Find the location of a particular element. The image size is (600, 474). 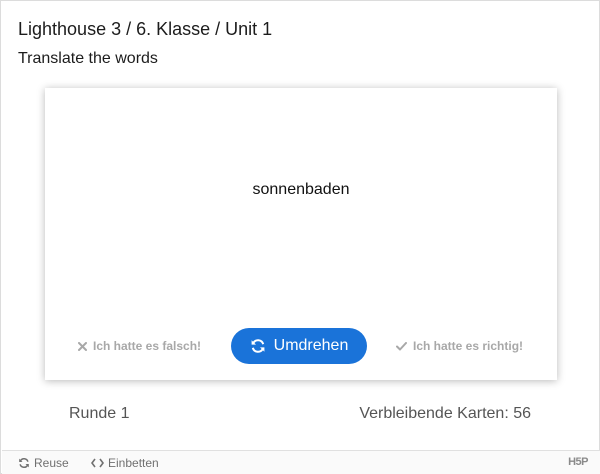

turn-card-button: Umdrehen is located at coordinates (299, 346).